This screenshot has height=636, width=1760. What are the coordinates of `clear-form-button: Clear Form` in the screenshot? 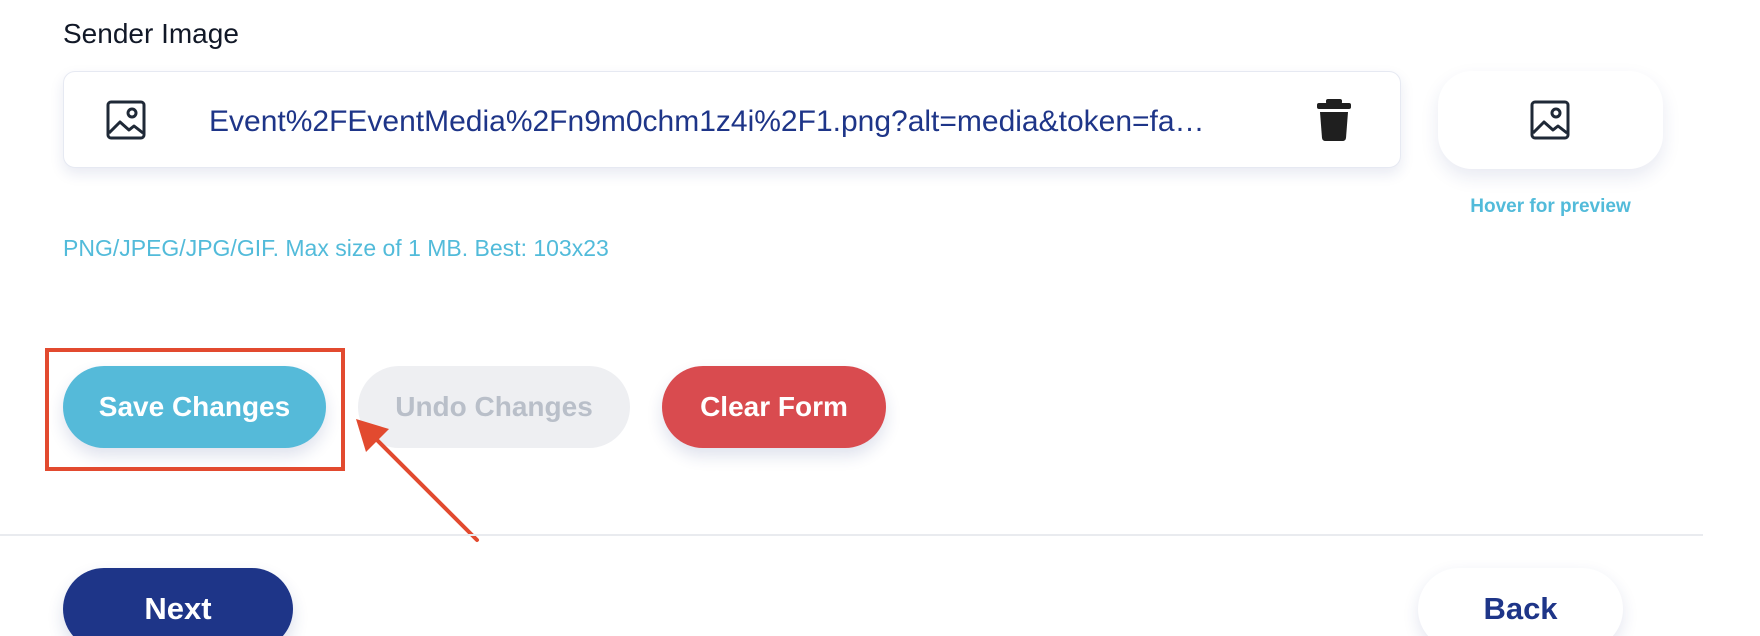 It's located at (774, 407).